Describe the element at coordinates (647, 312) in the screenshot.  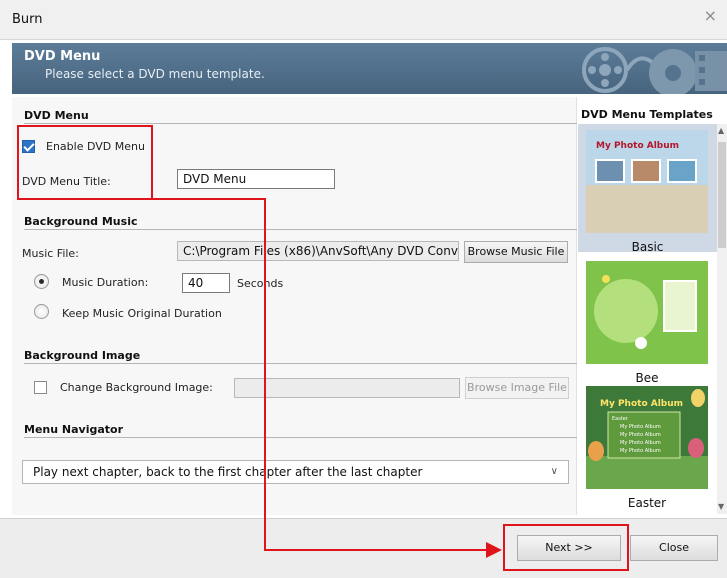
I see `bee-thumbnail-image` at that location.